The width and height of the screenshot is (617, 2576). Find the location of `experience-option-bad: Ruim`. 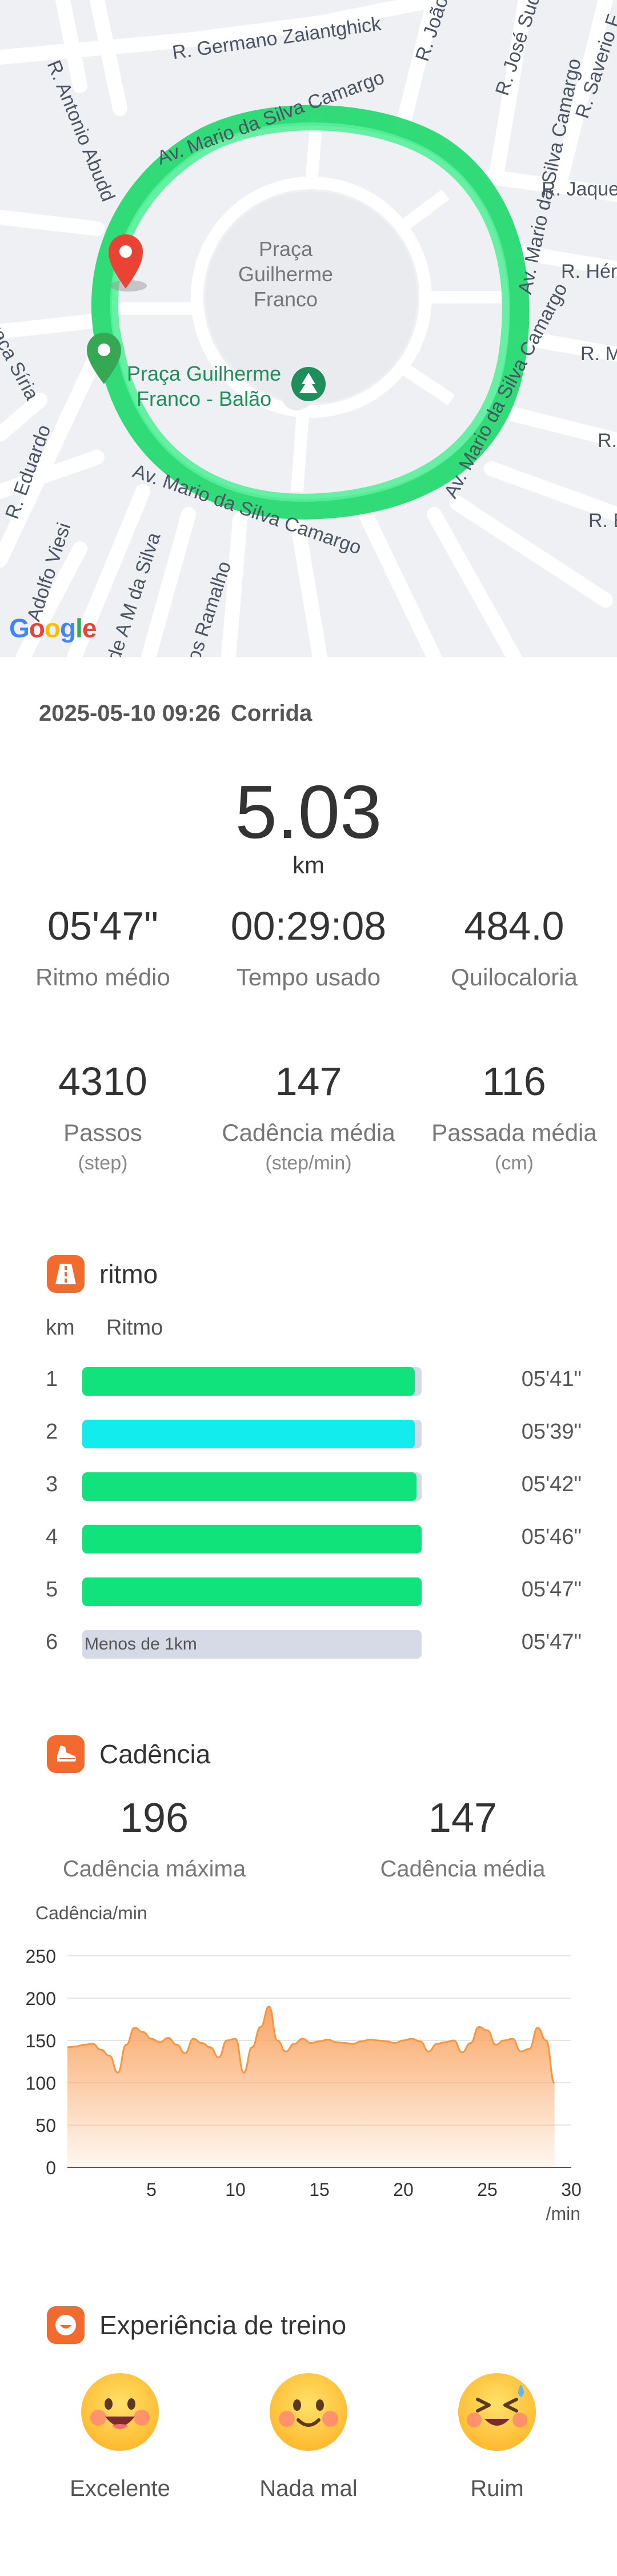

experience-option-bad: Ruim is located at coordinates (497, 2437).